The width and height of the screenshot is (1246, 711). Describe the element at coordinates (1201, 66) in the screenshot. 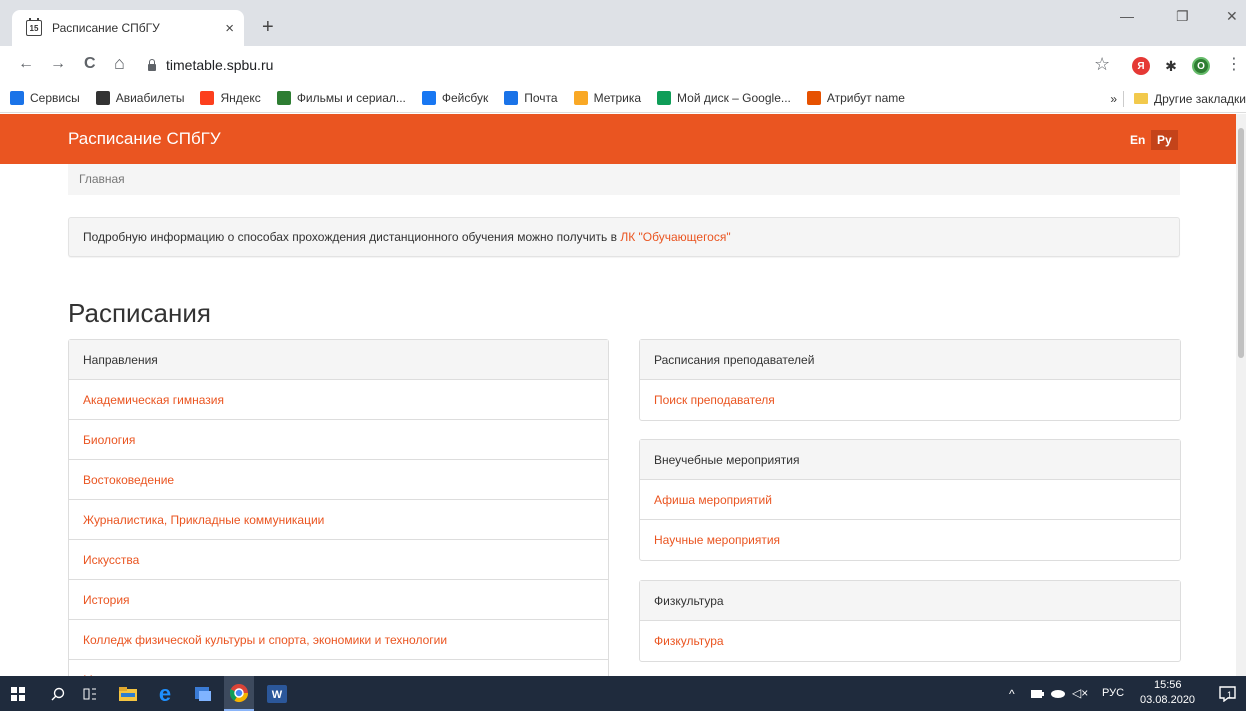

I see `profile-avatar: O` at that location.